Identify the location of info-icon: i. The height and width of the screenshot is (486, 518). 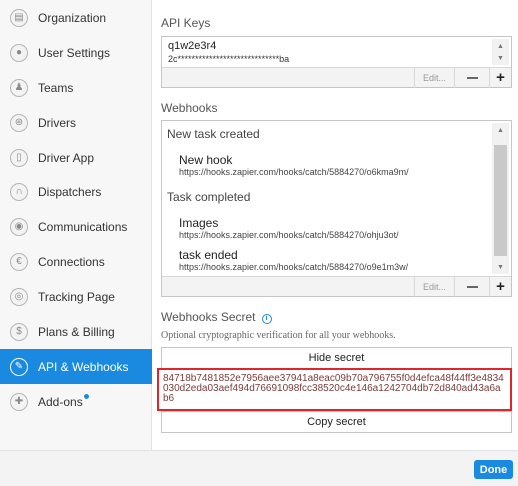
(266, 318).